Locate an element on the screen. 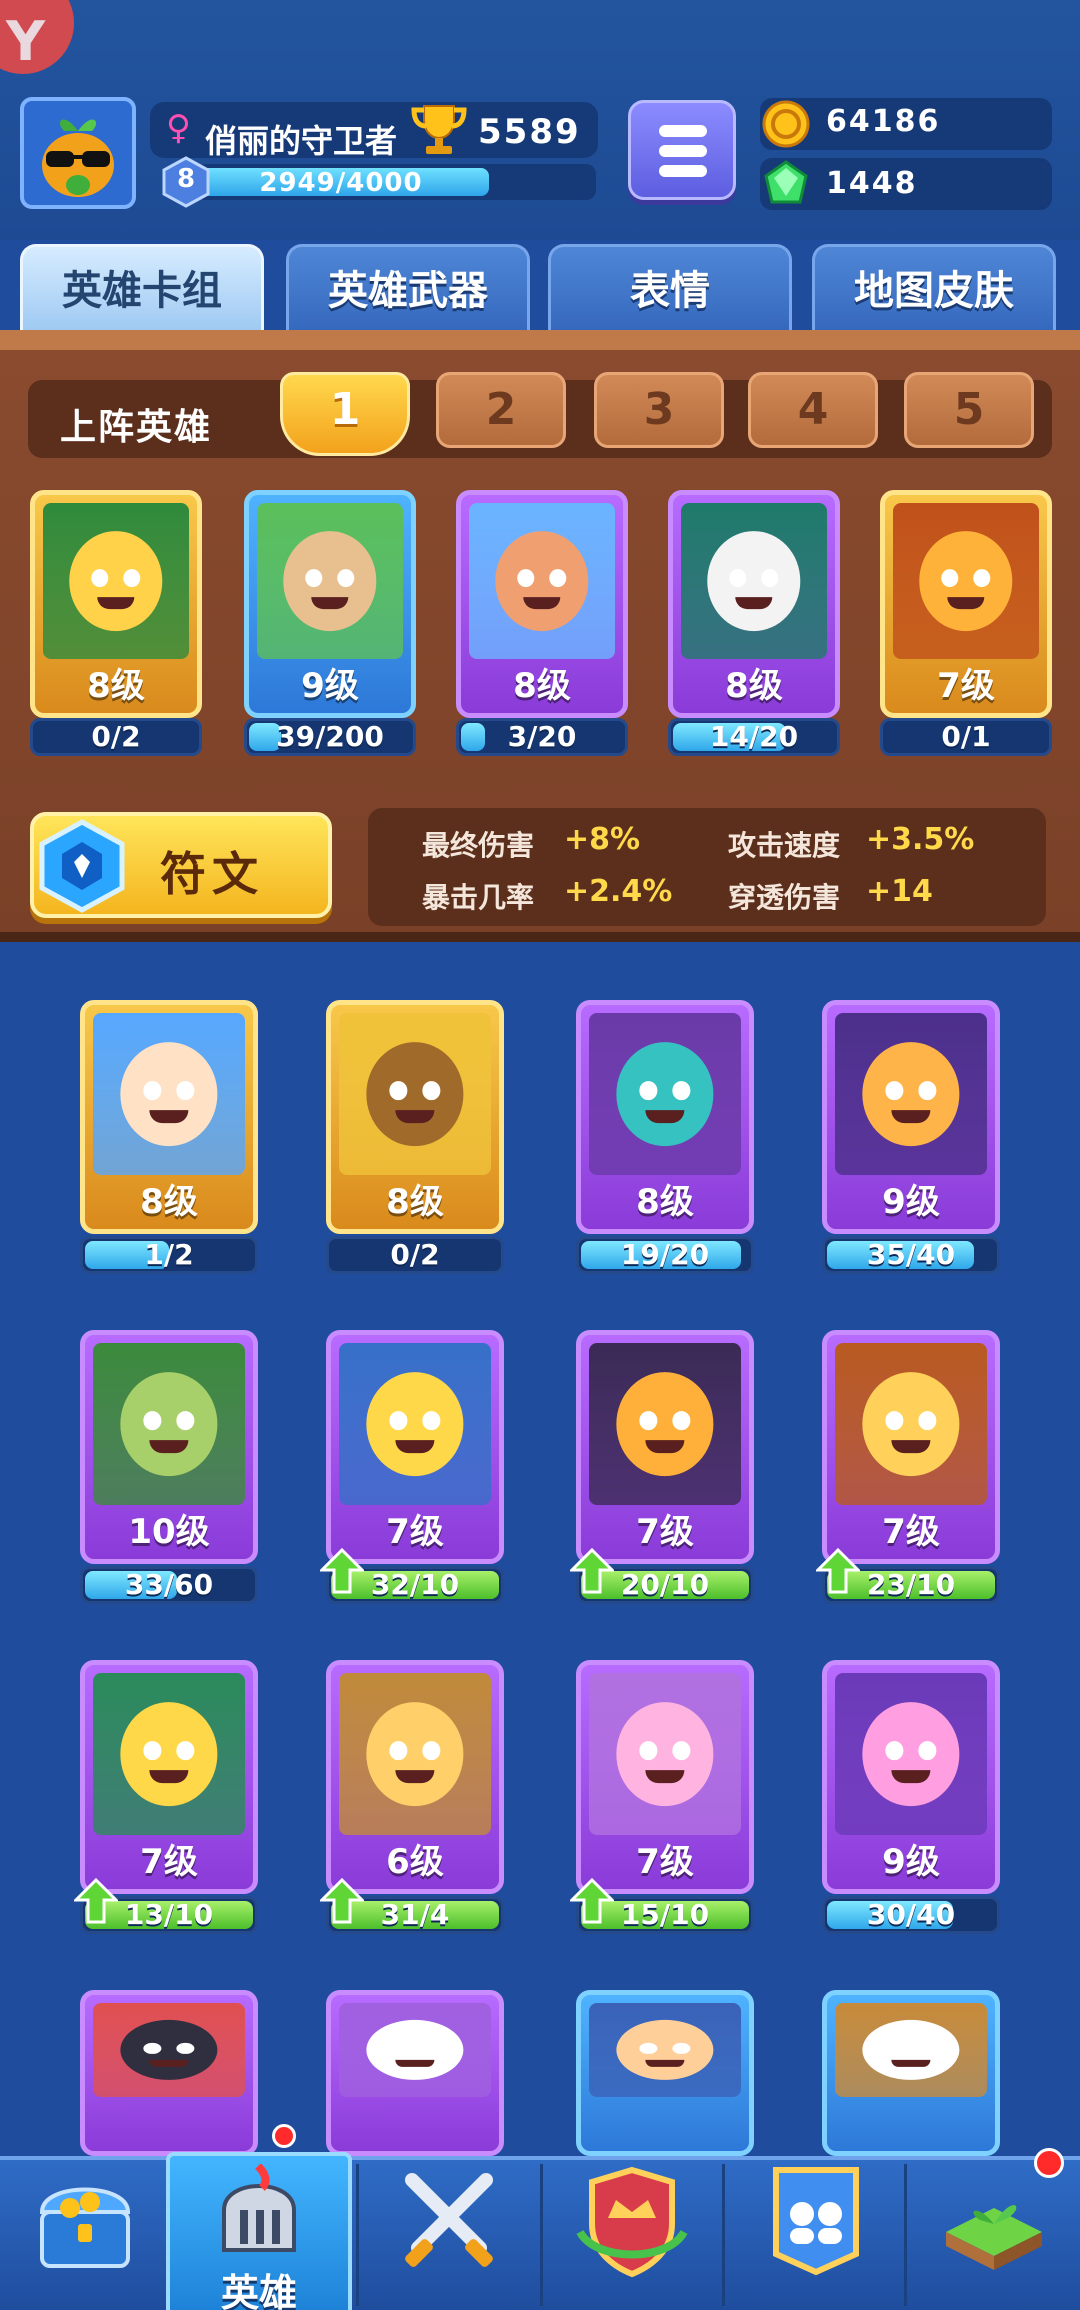 The width and height of the screenshot is (1080, 2310). rune-gem-icon is located at coordinates (82, 866).